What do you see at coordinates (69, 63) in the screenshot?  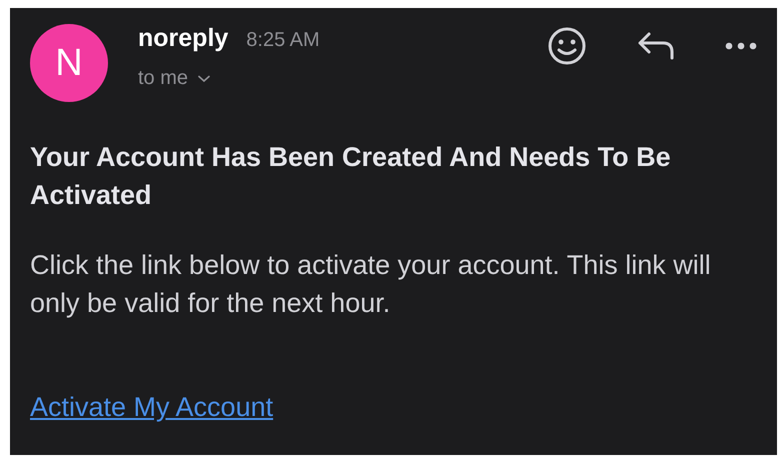 I see `avatar: N` at bounding box center [69, 63].